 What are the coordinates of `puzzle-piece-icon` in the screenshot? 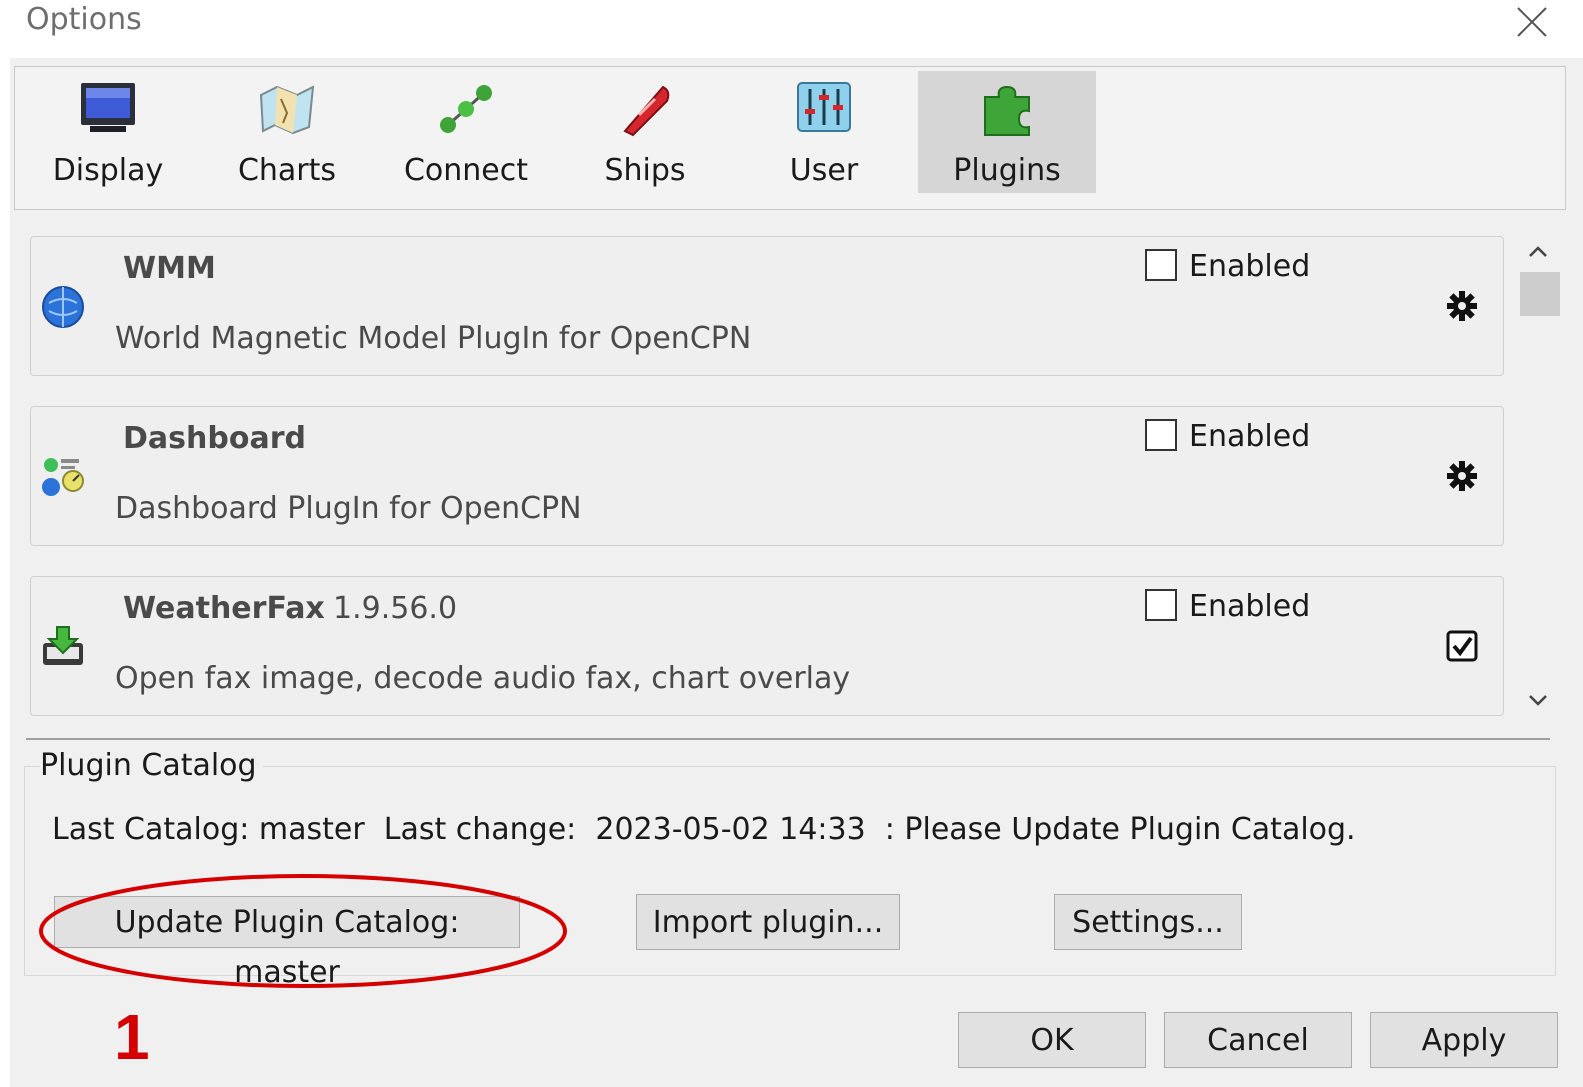 It's located at (1007, 110).